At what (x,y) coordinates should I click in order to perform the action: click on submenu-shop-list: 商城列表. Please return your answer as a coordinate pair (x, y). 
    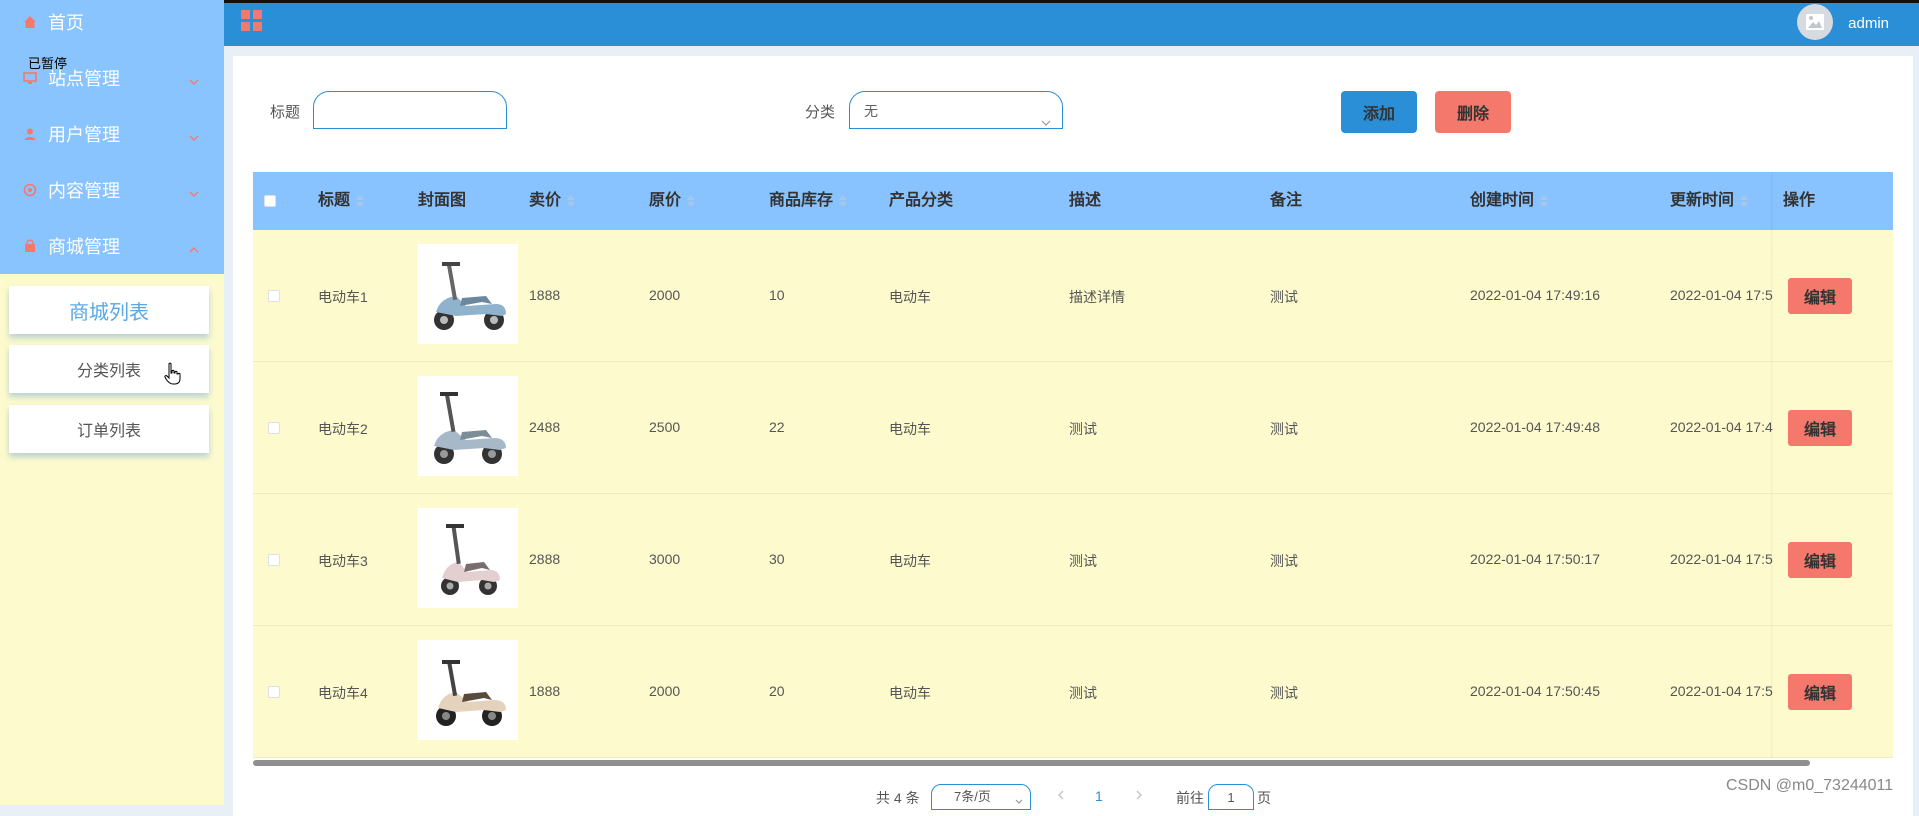
    Looking at the image, I should click on (109, 310).